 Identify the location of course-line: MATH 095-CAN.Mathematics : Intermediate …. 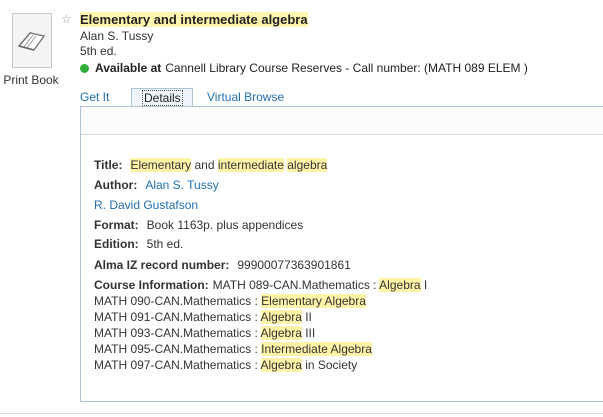
(233, 349).